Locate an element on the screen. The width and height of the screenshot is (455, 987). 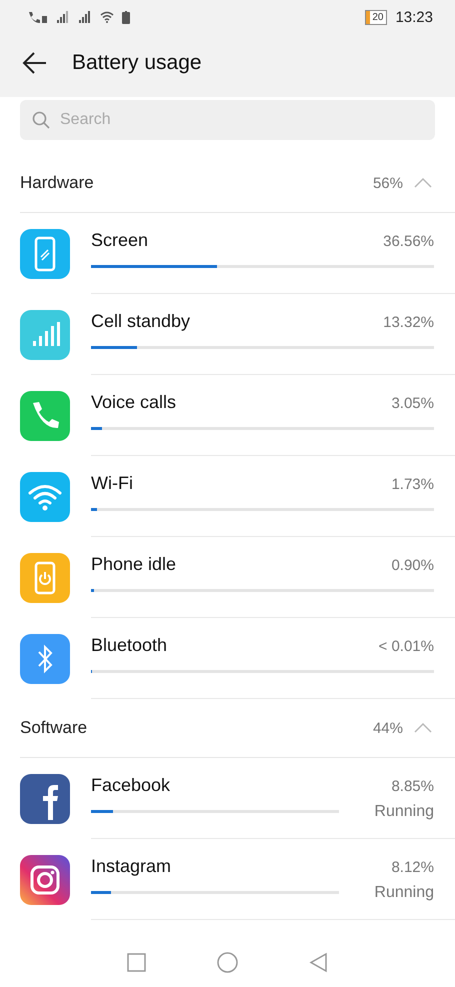
phone-screen-icon is located at coordinates (45, 253).